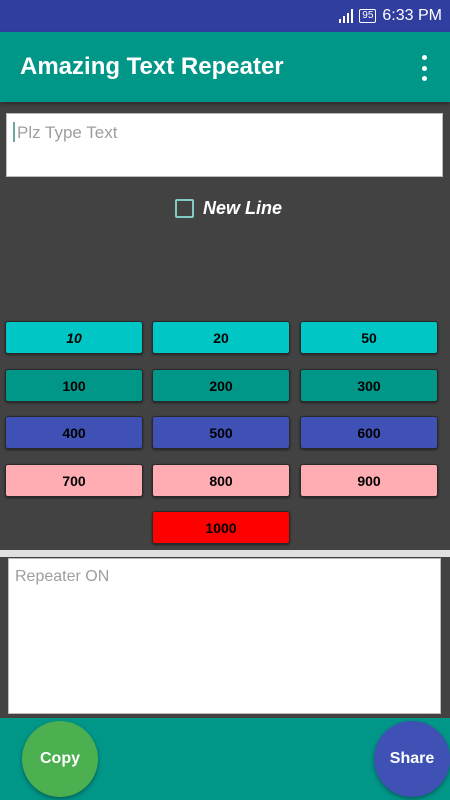 The width and height of the screenshot is (450, 800). Describe the element at coordinates (424, 68) in the screenshot. I see `overflow-menu-icon` at that location.